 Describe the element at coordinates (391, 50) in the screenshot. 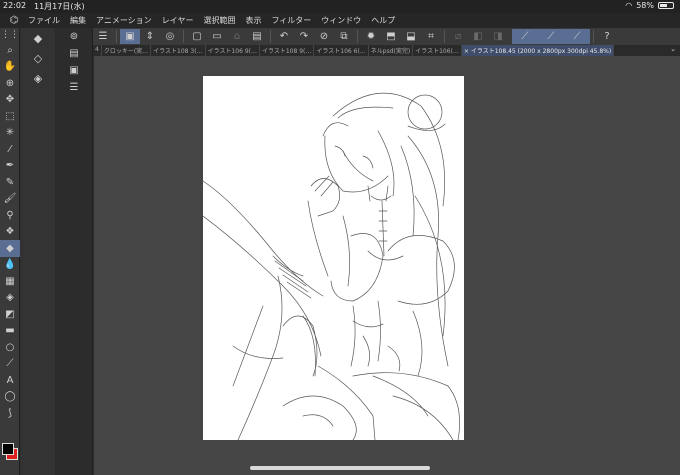

I see `tab-6: ネルpsd(実完)` at that location.